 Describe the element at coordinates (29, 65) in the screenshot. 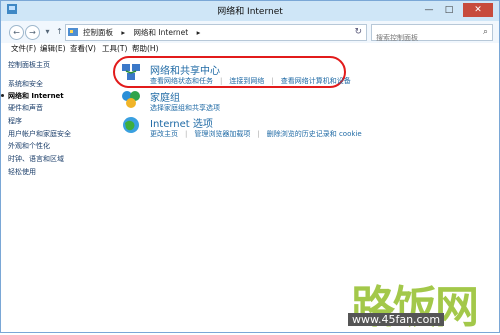

I see `sidebar-item-home: 控制面板主页` at that location.